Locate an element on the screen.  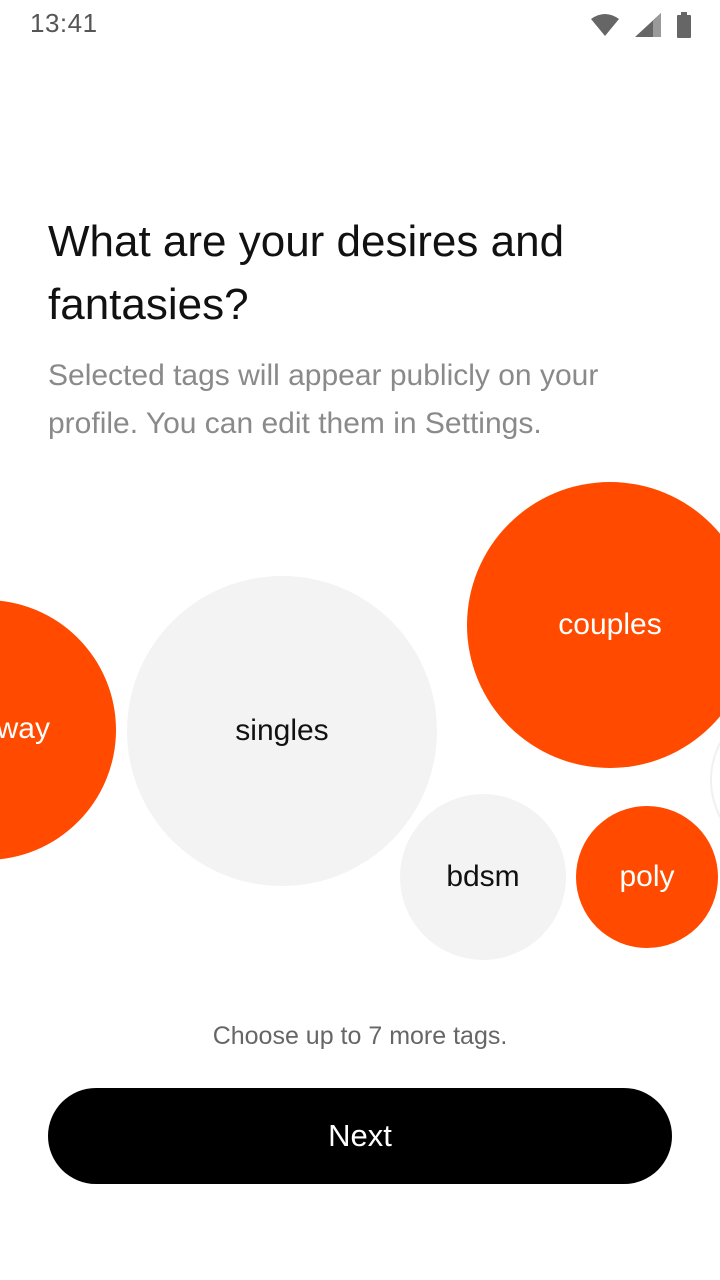
status-icons is located at coordinates (641, 25).